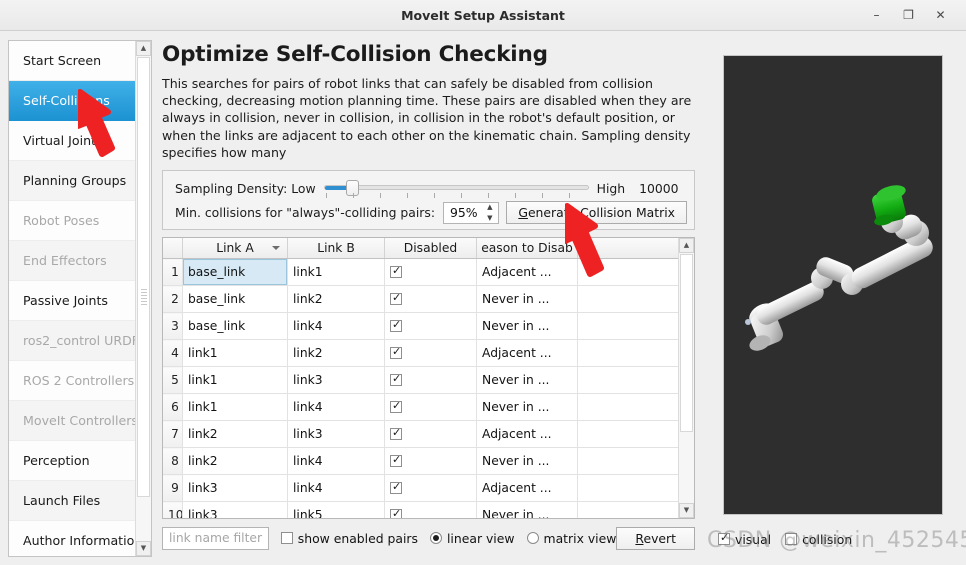  I want to click on sidebar-item-planning-groups: Planning Groups, so click(72, 181).